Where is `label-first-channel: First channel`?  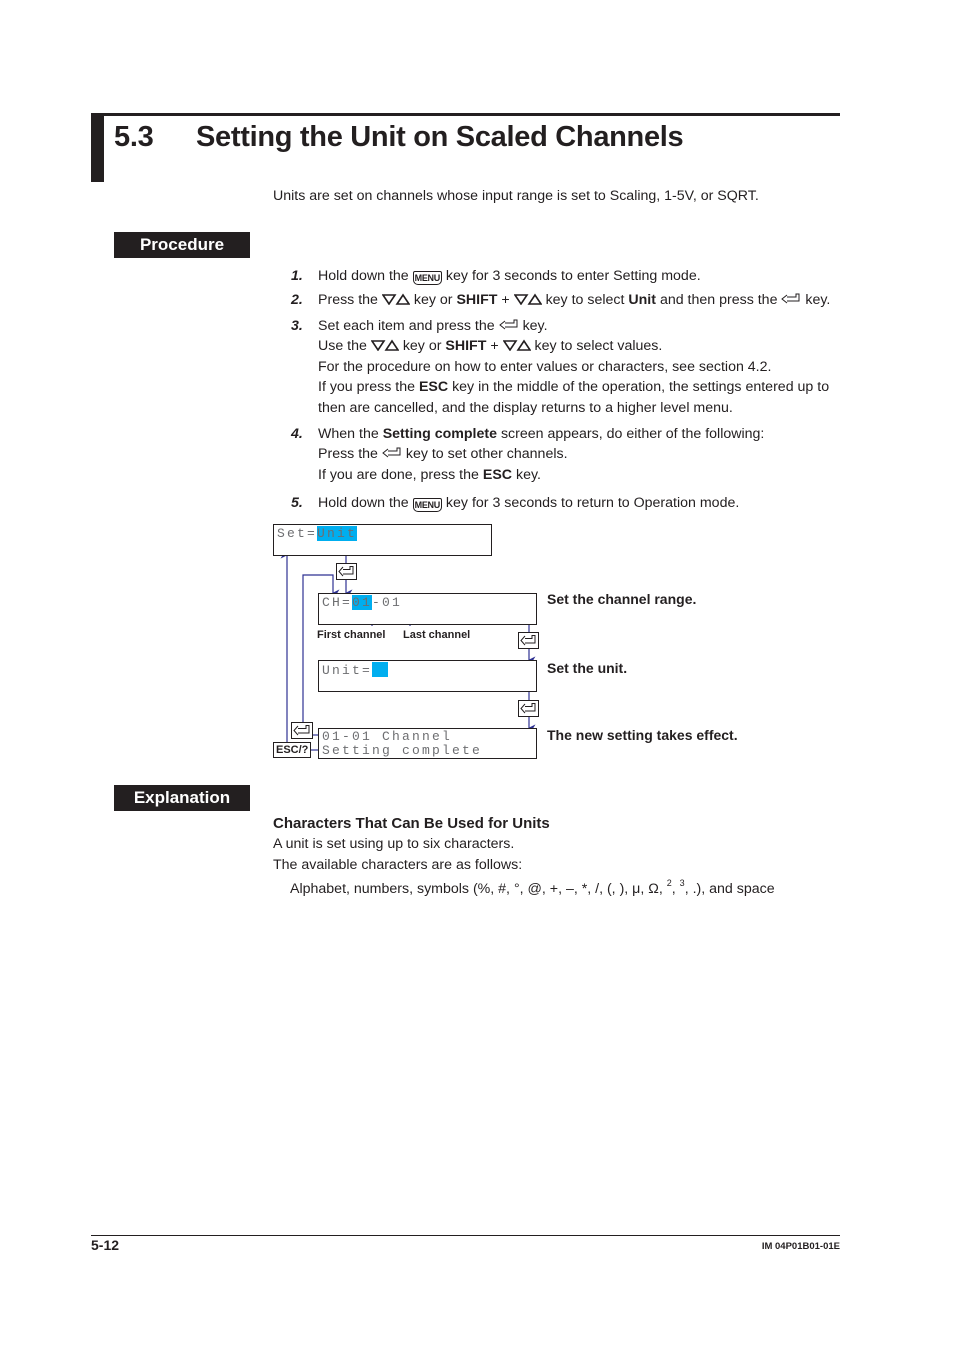 label-first-channel: First channel is located at coordinates (351, 635).